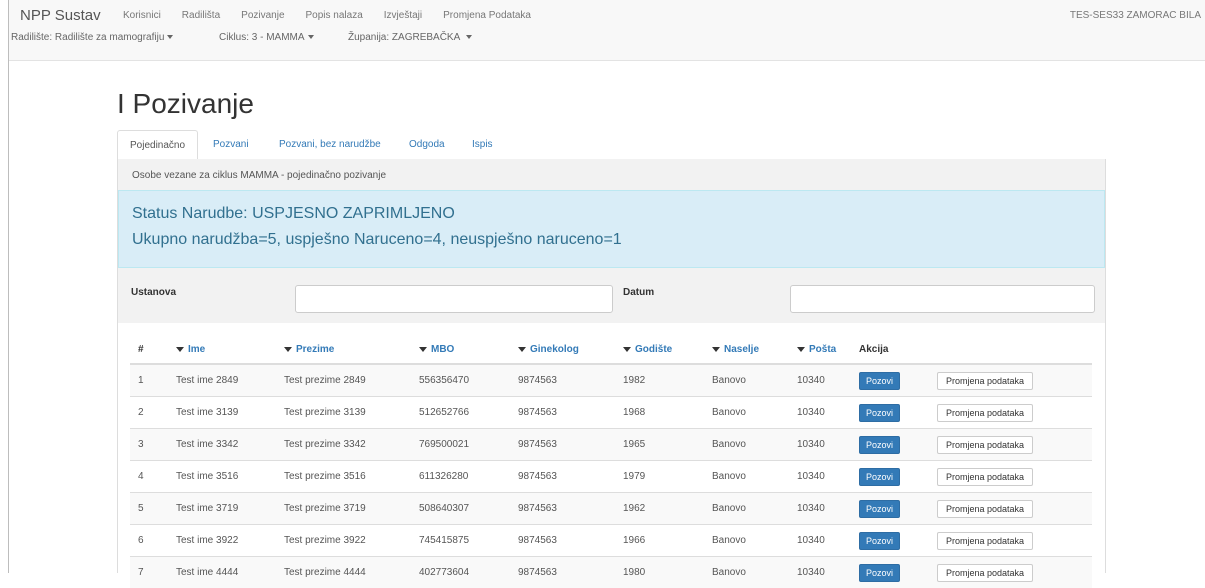 The width and height of the screenshot is (1205, 588). I want to click on ustanova-label: Ustanova, so click(153, 292).